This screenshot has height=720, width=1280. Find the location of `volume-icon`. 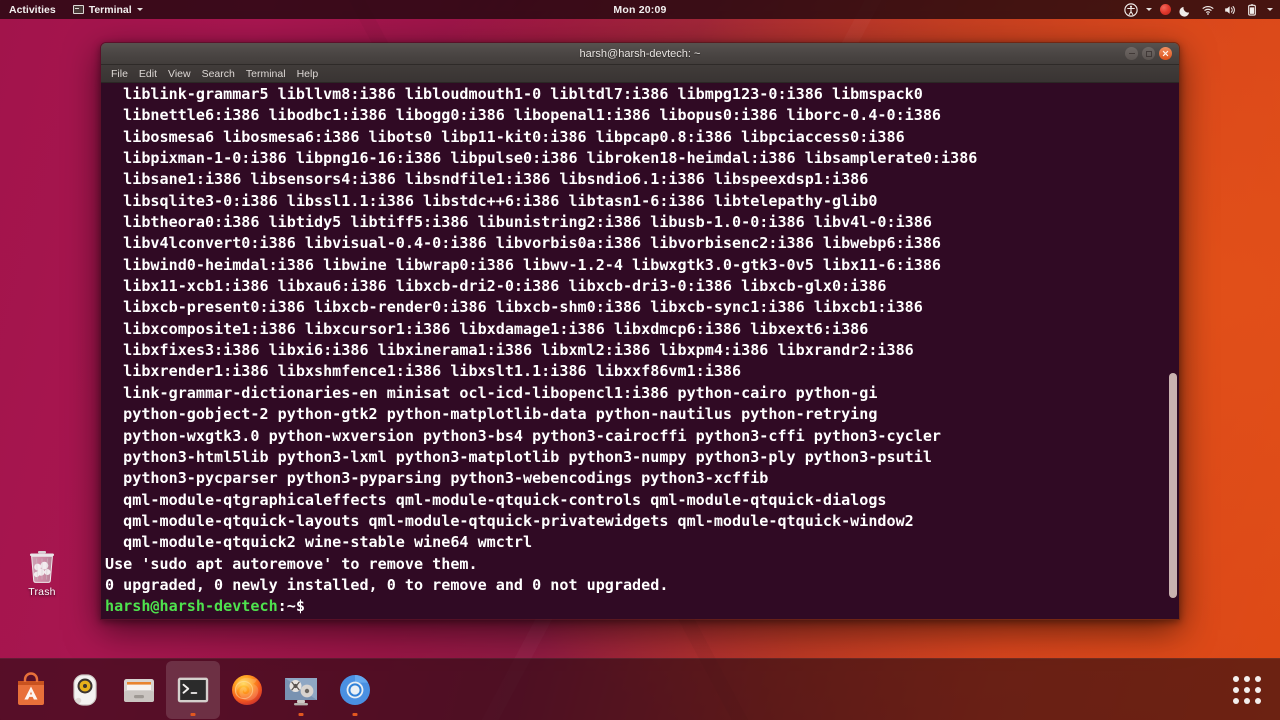

volume-icon is located at coordinates (1230, 10).